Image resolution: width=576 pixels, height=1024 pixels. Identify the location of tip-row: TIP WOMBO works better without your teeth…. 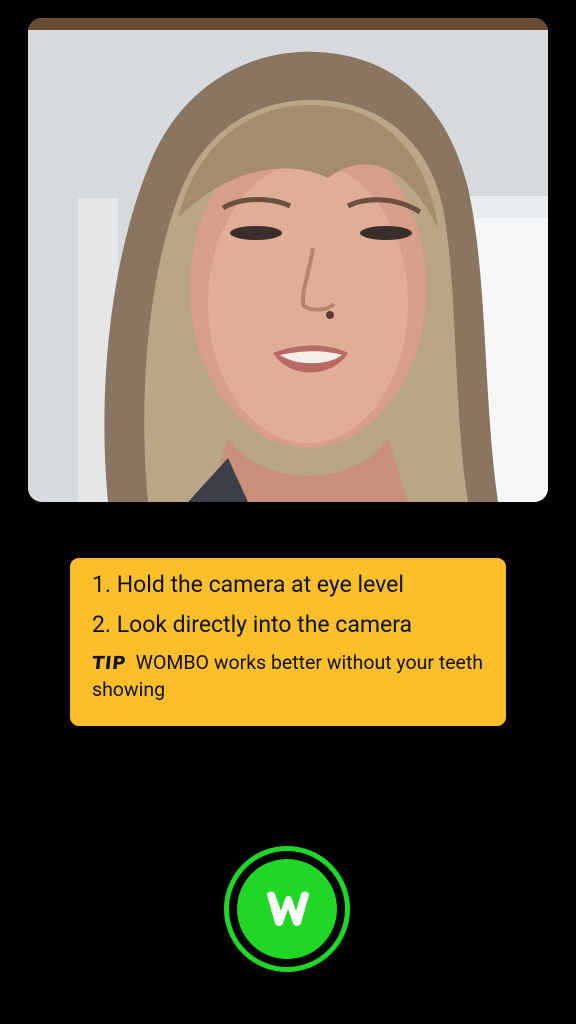
(287, 676).